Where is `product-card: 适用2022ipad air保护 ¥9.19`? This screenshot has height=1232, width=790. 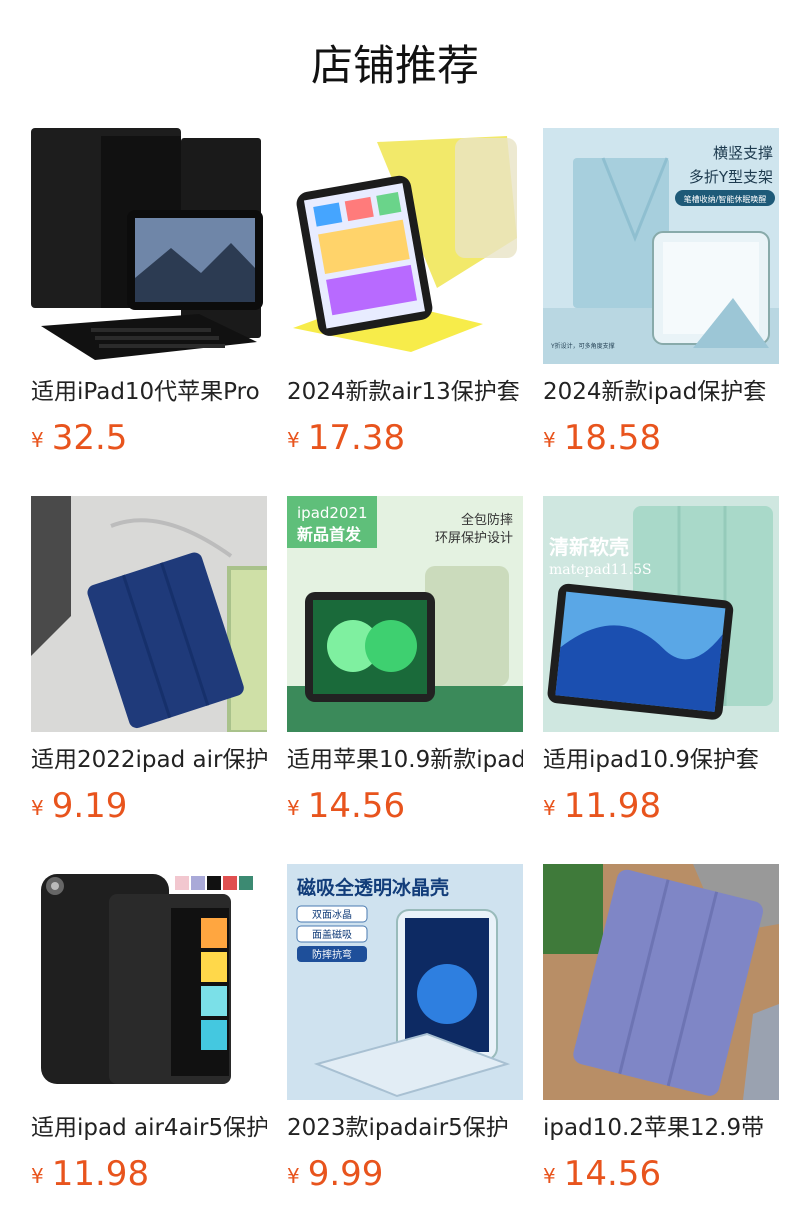 product-card: 适用2022ipad air保护 ¥9.19 is located at coordinates (149, 661).